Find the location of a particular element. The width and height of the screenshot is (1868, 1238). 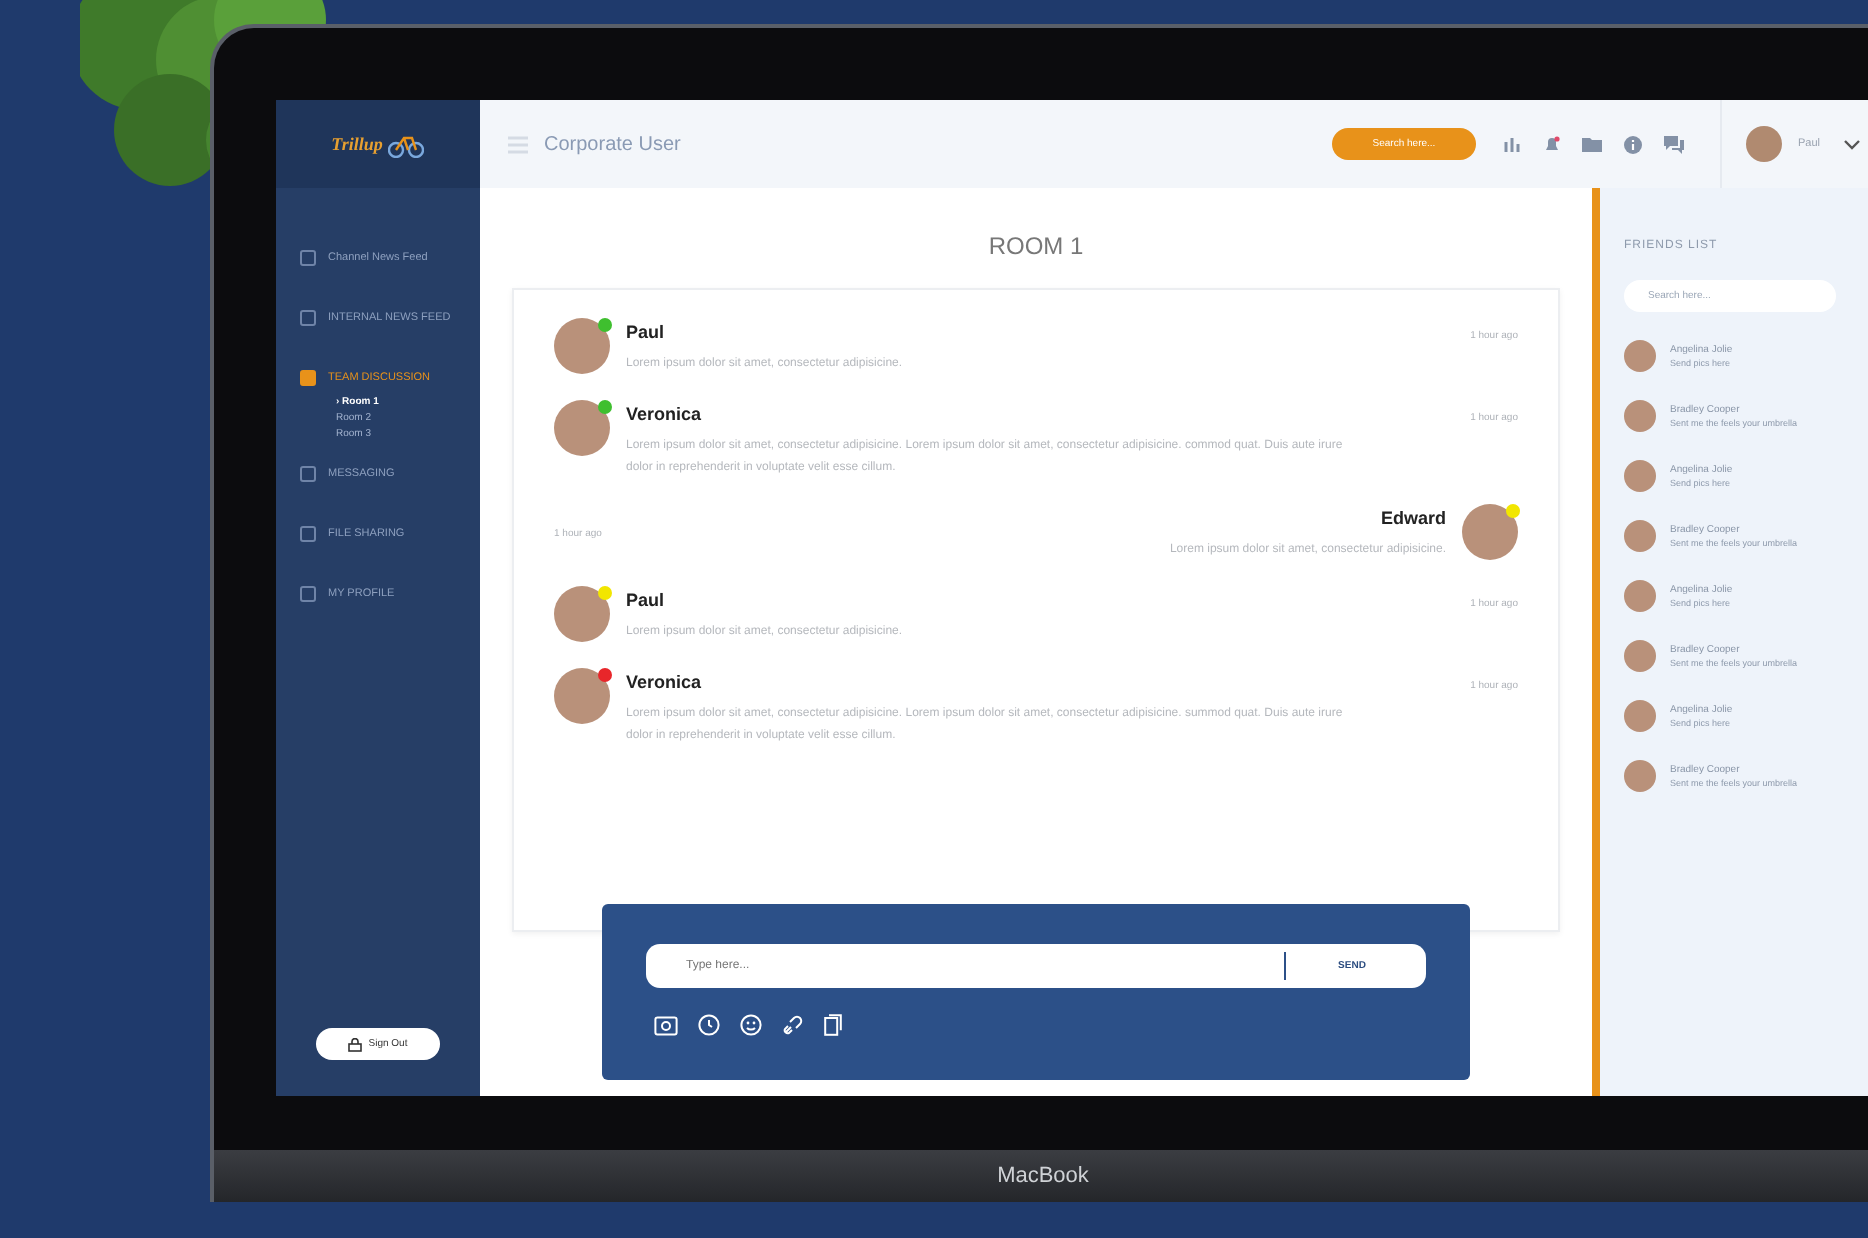

image-icon is located at coordinates (666, 1025).